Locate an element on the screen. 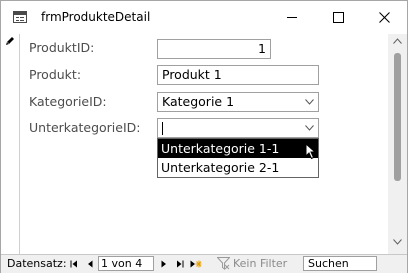 This screenshot has height=273, width=408. vertical-scrollbar is located at coordinates (397, 144).